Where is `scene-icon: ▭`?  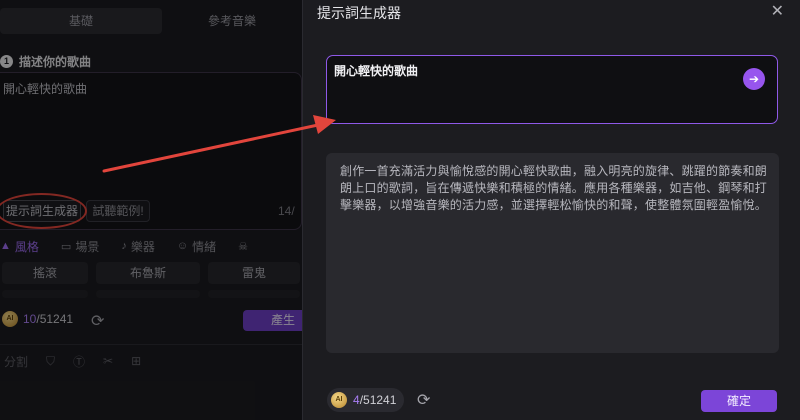 scene-icon: ▭ is located at coordinates (66, 246).